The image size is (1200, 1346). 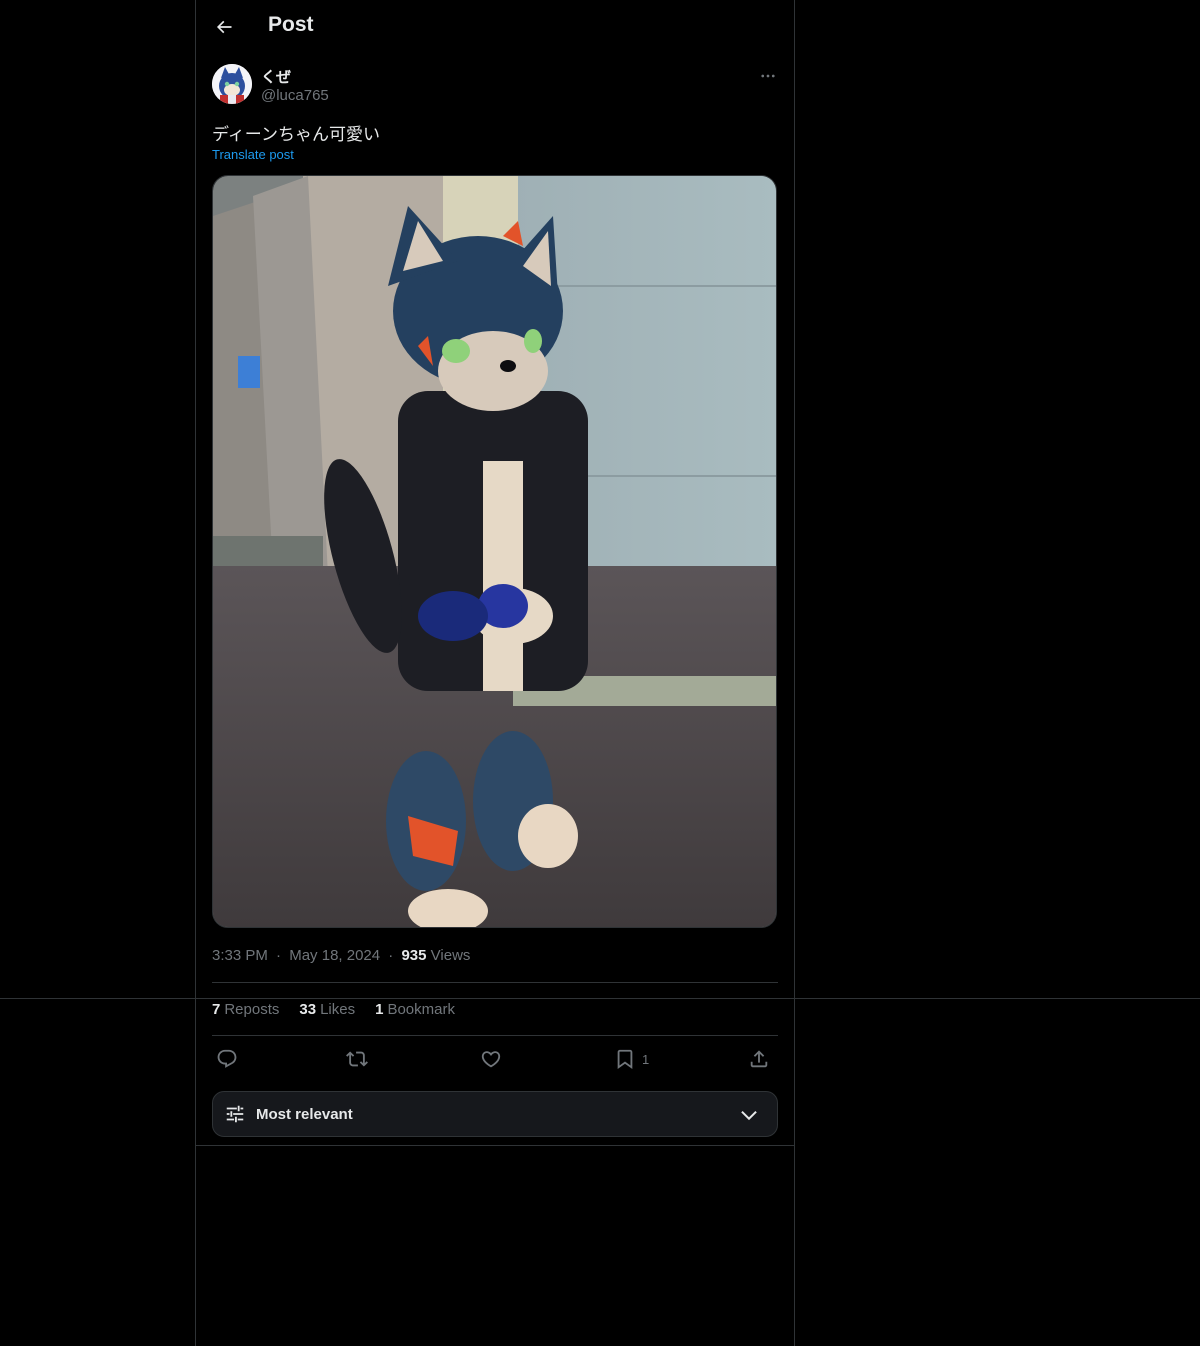 What do you see at coordinates (291, 24) in the screenshot?
I see `page-title: Post` at bounding box center [291, 24].